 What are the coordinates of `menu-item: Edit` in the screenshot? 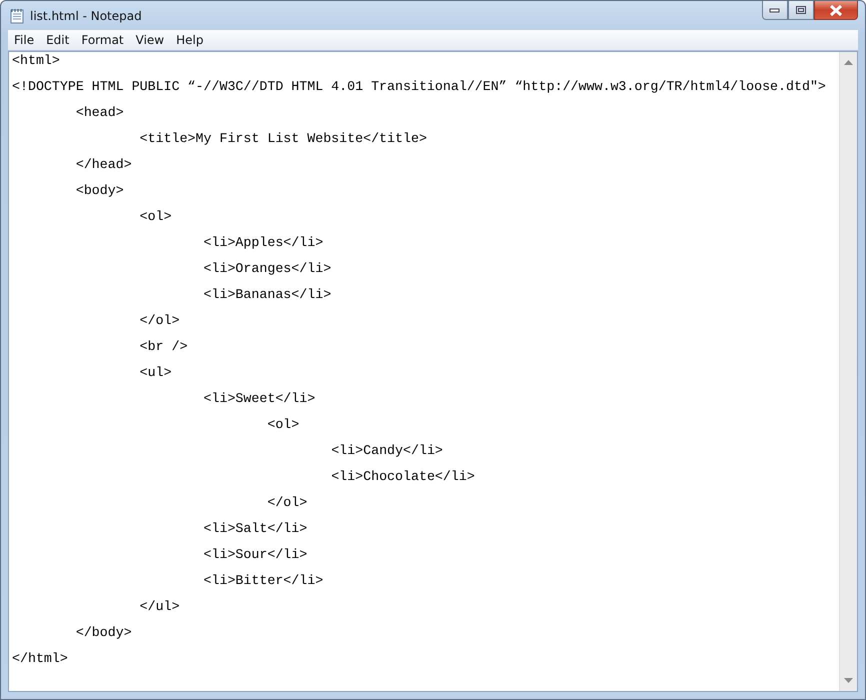 It's located at (58, 40).